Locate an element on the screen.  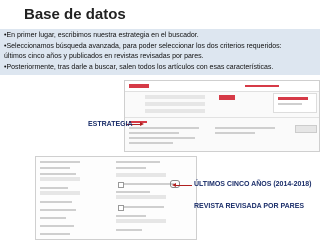
divider is located at coordinates (222, 117).